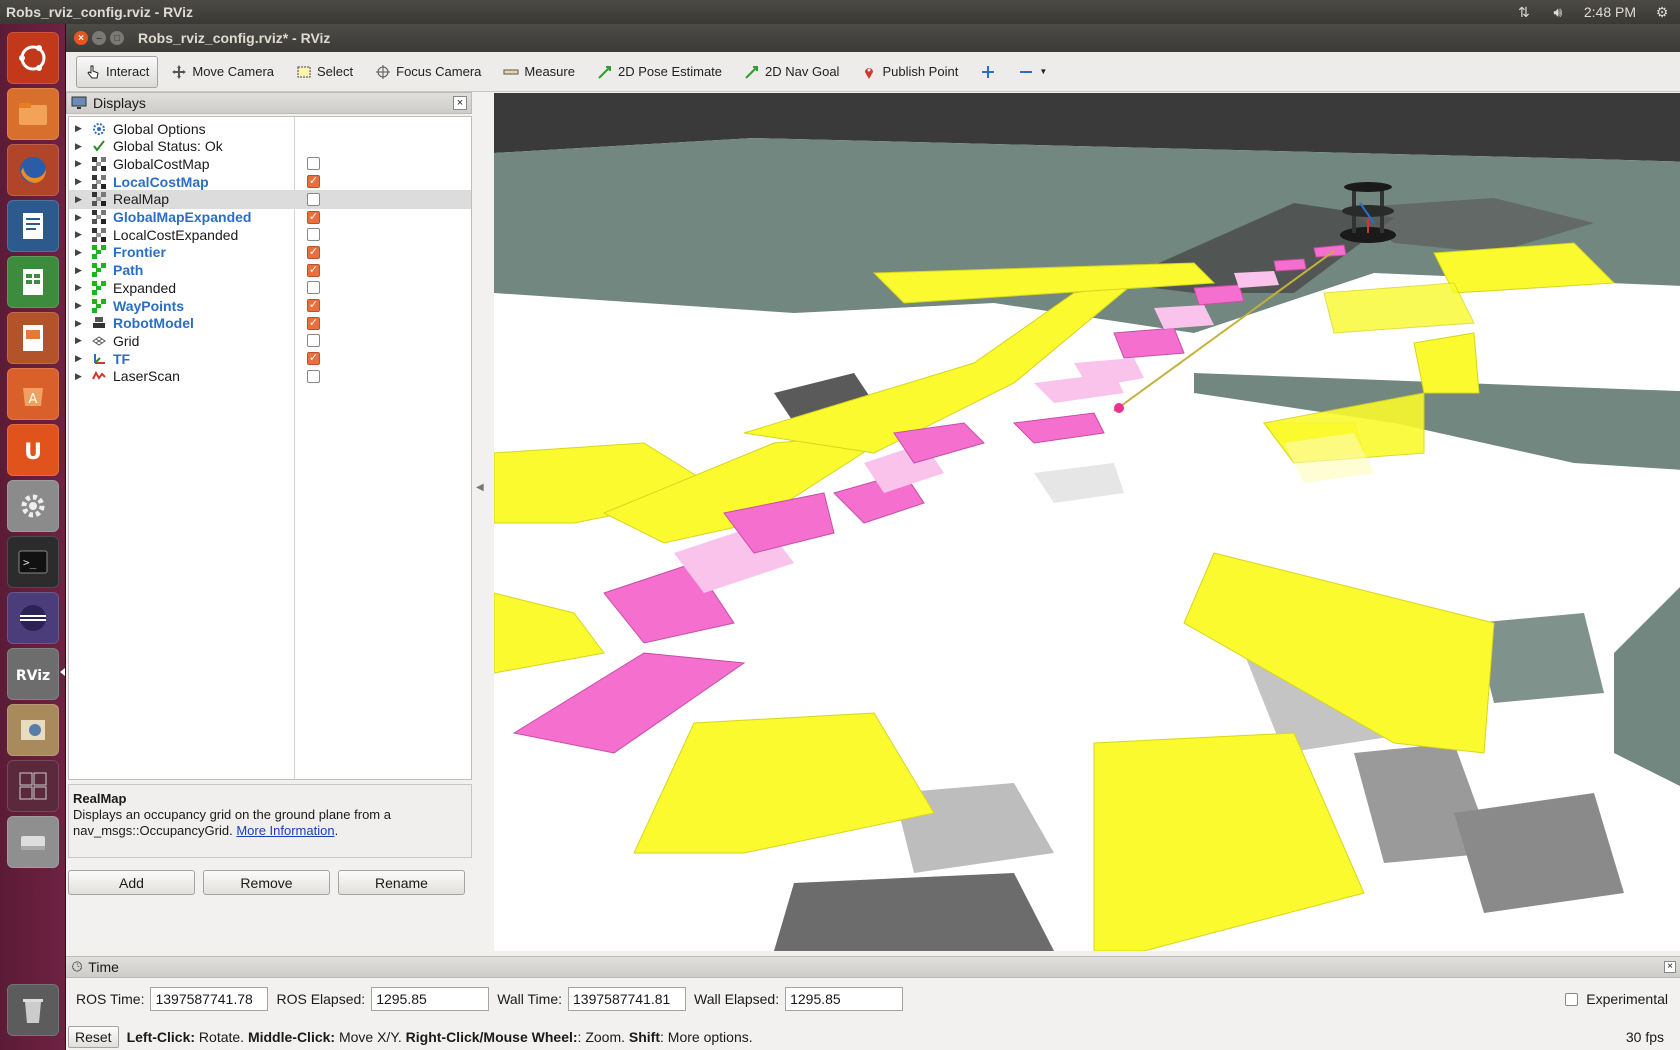  I want to click on system-settings-icon, so click(33, 506).